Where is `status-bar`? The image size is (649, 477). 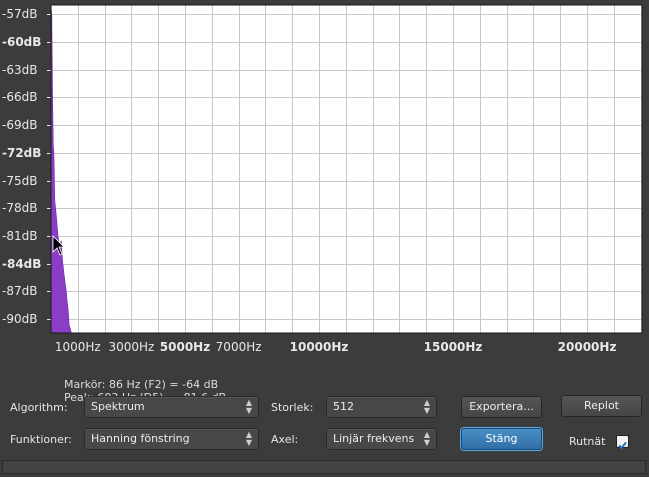
status-bar is located at coordinates (324, 467).